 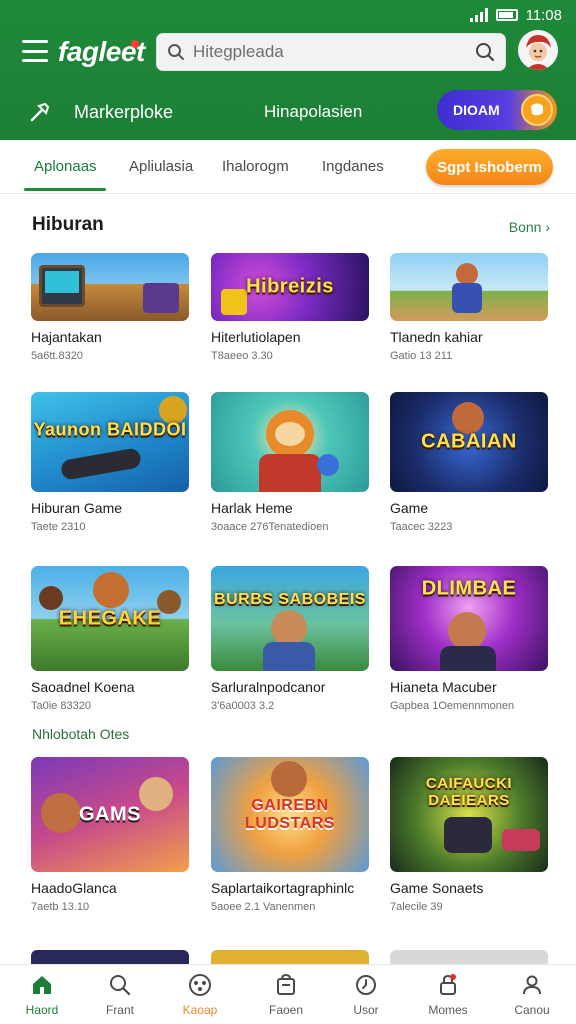 I want to click on nav-messages: Momes, so click(x=448, y=995).